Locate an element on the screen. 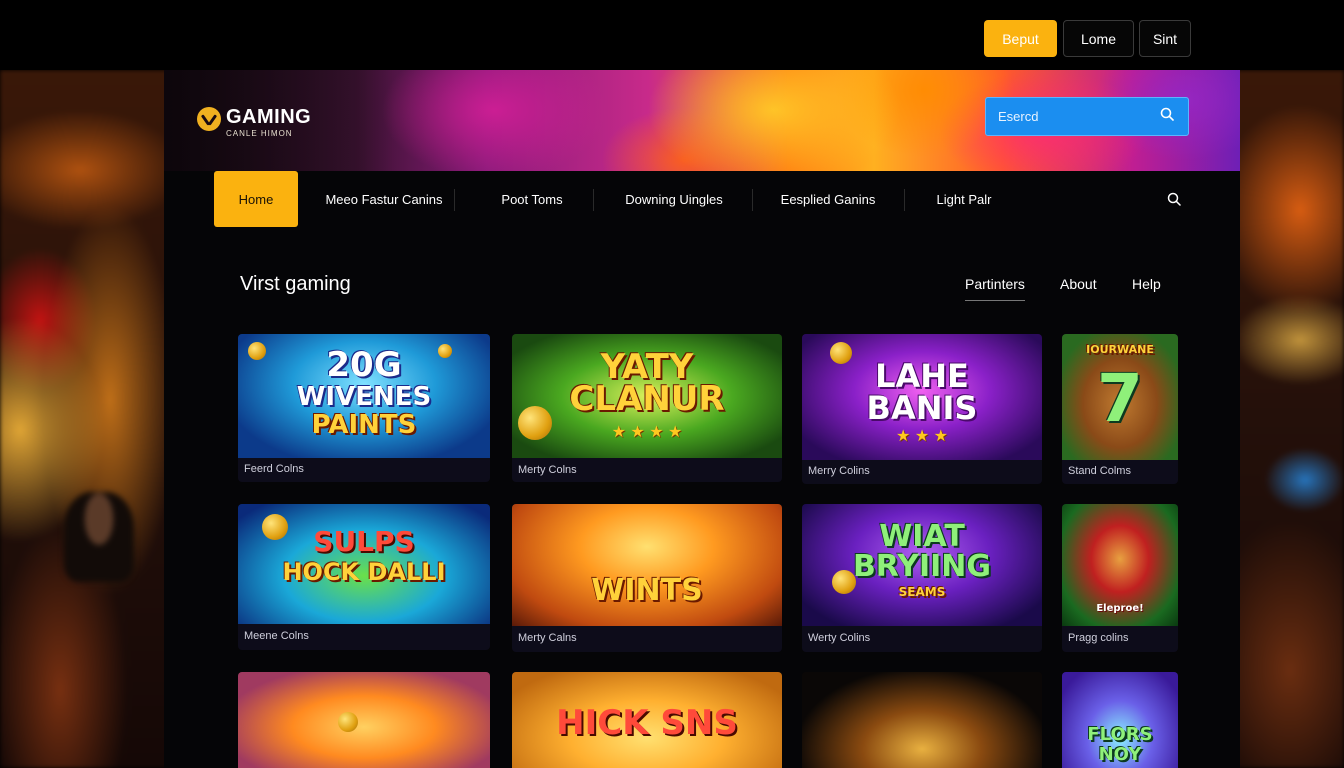 This screenshot has width=1344, height=768. game-art-line: PAINTS is located at coordinates (364, 425).